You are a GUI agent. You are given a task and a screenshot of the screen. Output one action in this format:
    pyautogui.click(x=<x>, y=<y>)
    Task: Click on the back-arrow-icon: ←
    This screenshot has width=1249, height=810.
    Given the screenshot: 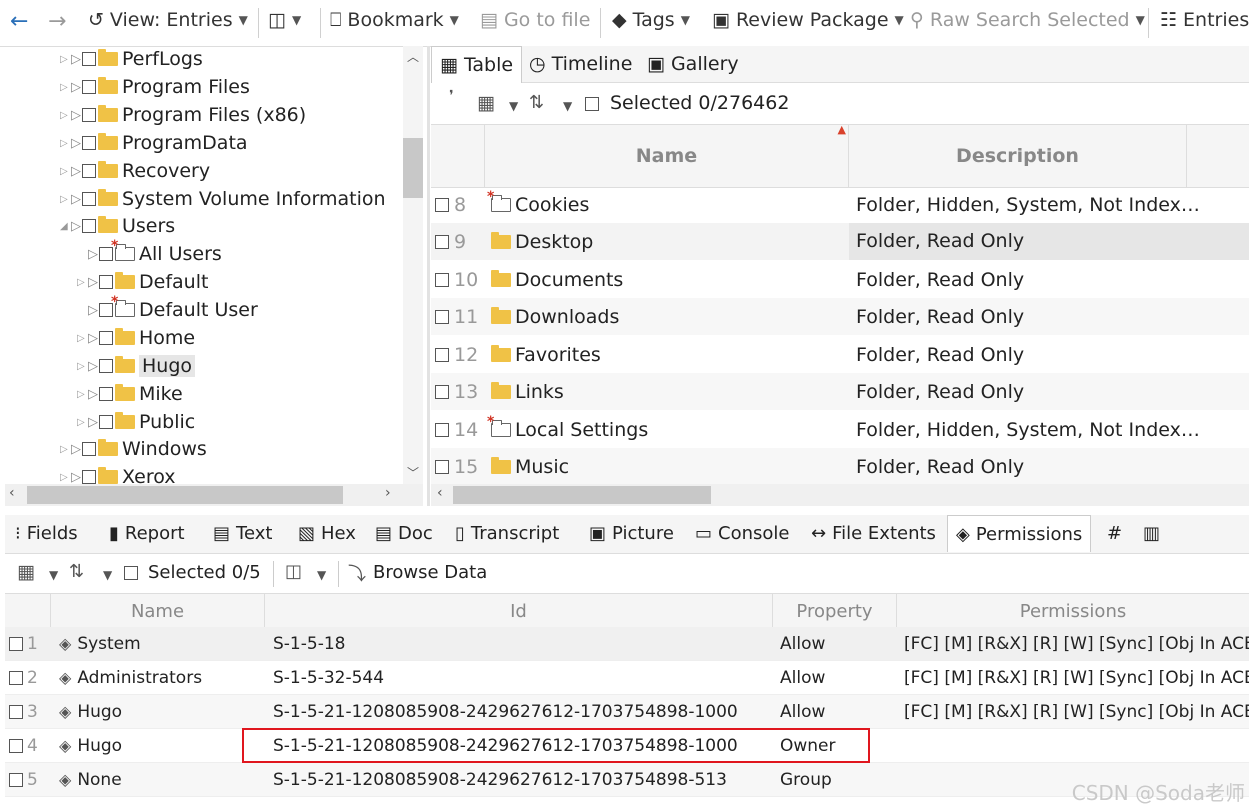 What is the action you would take?
    pyautogui.click(x=19, y=21)
    